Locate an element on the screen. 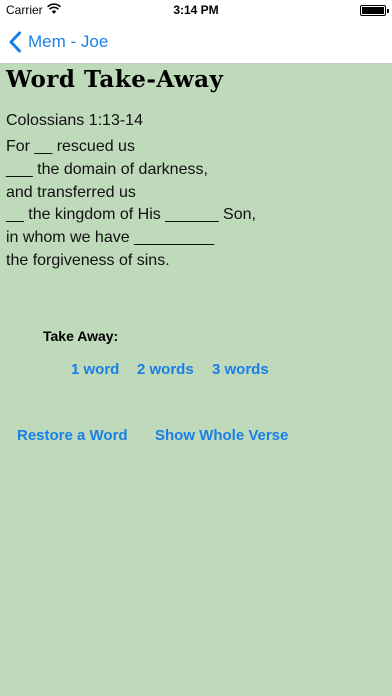 Image resolution: width=392 pixels, height=696 pixels. verse-line: ___ the domain of darkness, is located at coordinates (107, 169).